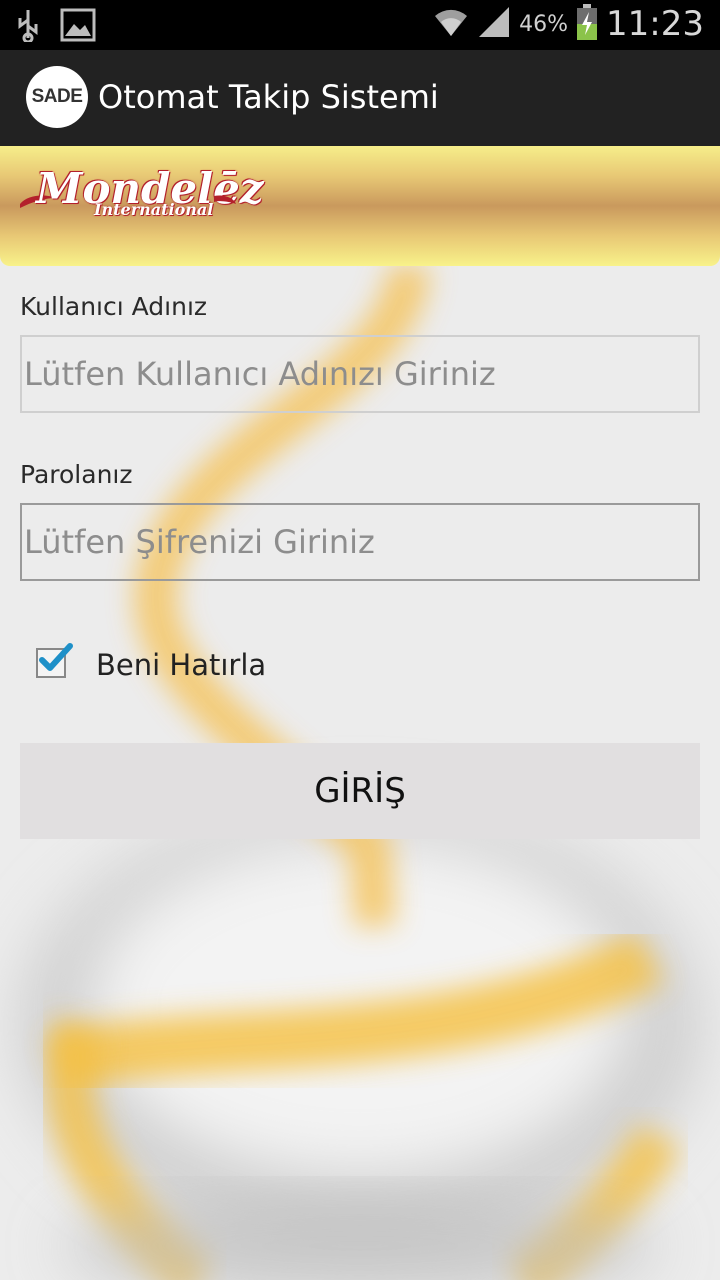  I want to click on checkmark-icon, so click(56, 657).